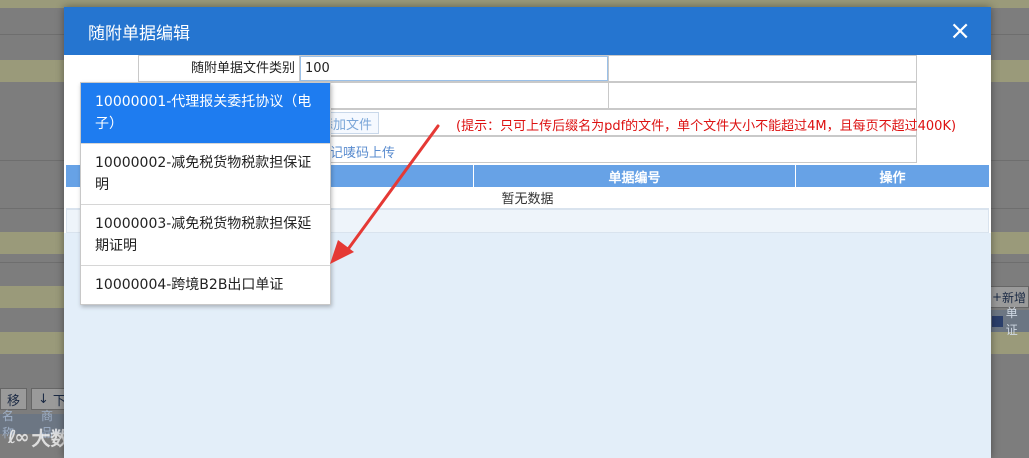  I want to click on category-label: 随附单据文件类别, so click(242, 68).